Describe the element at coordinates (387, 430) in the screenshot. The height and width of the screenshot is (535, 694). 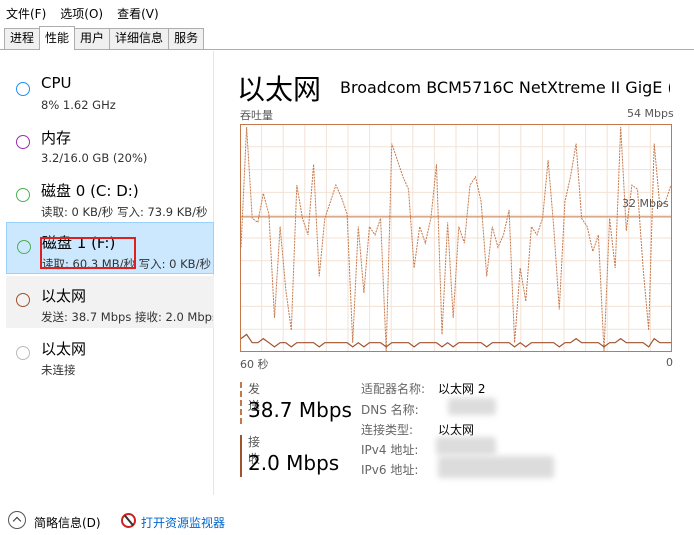
I see `prop-key: 连接类型:` at that location.